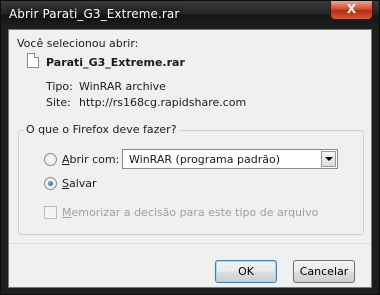  What do you see at coordinates (50, 159) in the screenshot?
I see `open-with-radio` at bounding box center [50, 159].